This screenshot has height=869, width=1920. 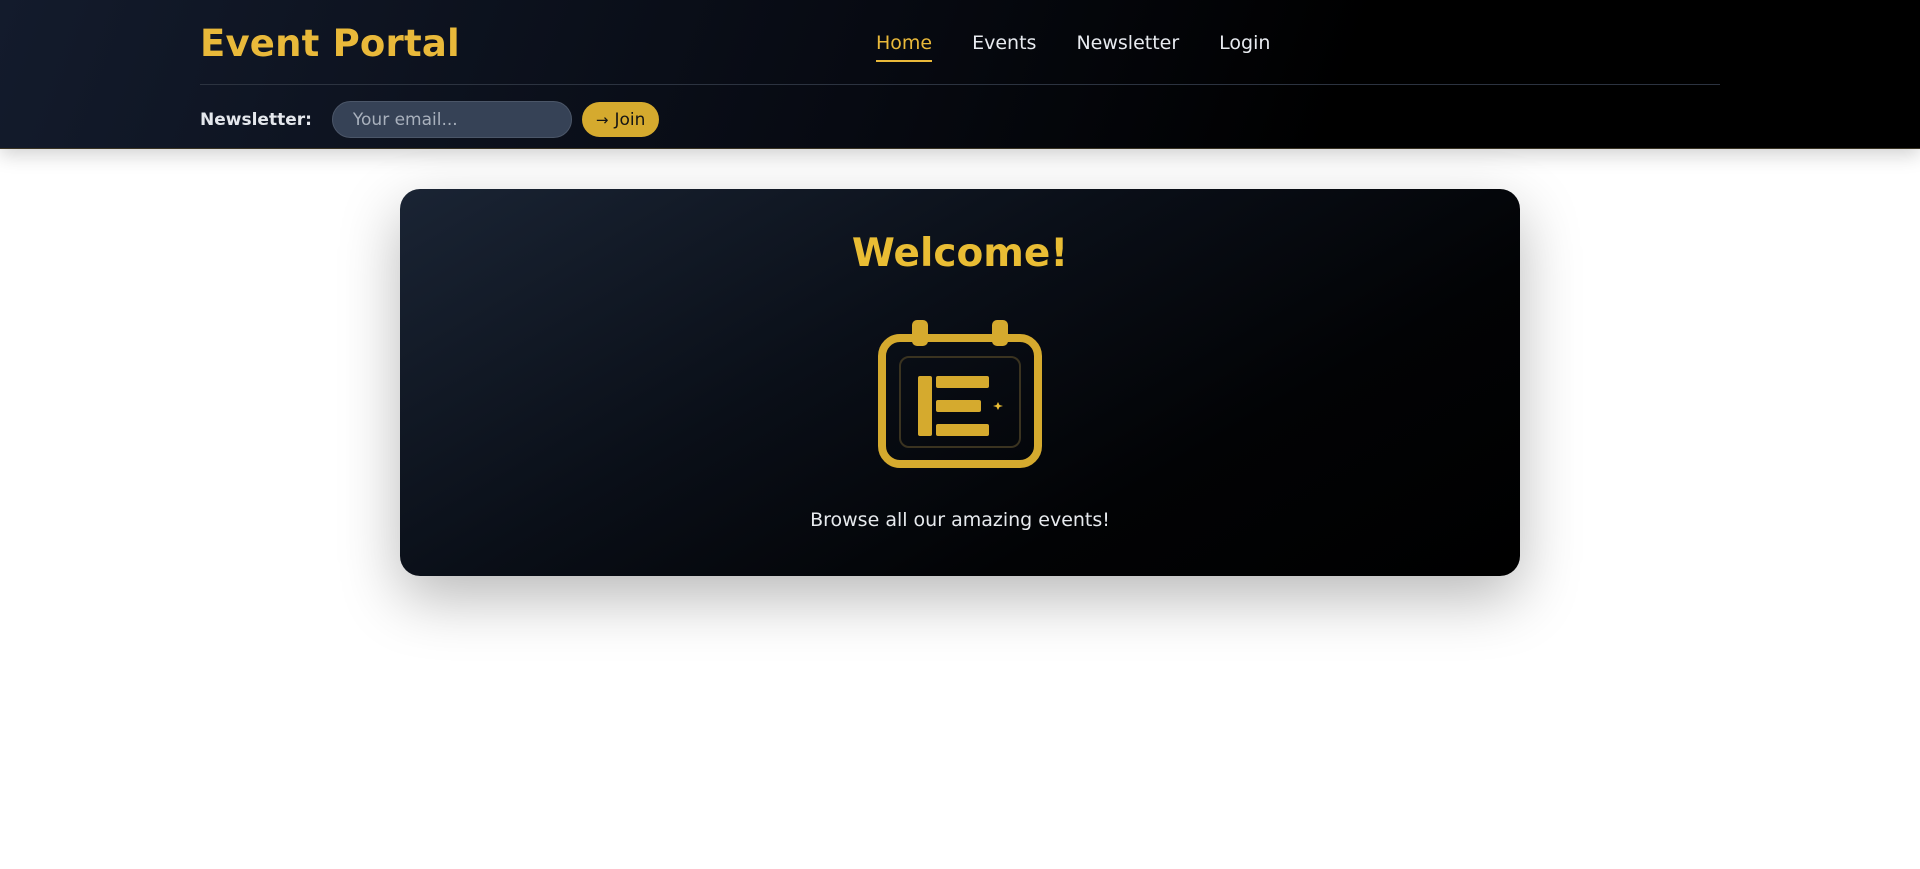 What do you see at coordinates (1244, 46) in the screenshot?
I see `nav-login: Login` at bounding box center [1244, 46].